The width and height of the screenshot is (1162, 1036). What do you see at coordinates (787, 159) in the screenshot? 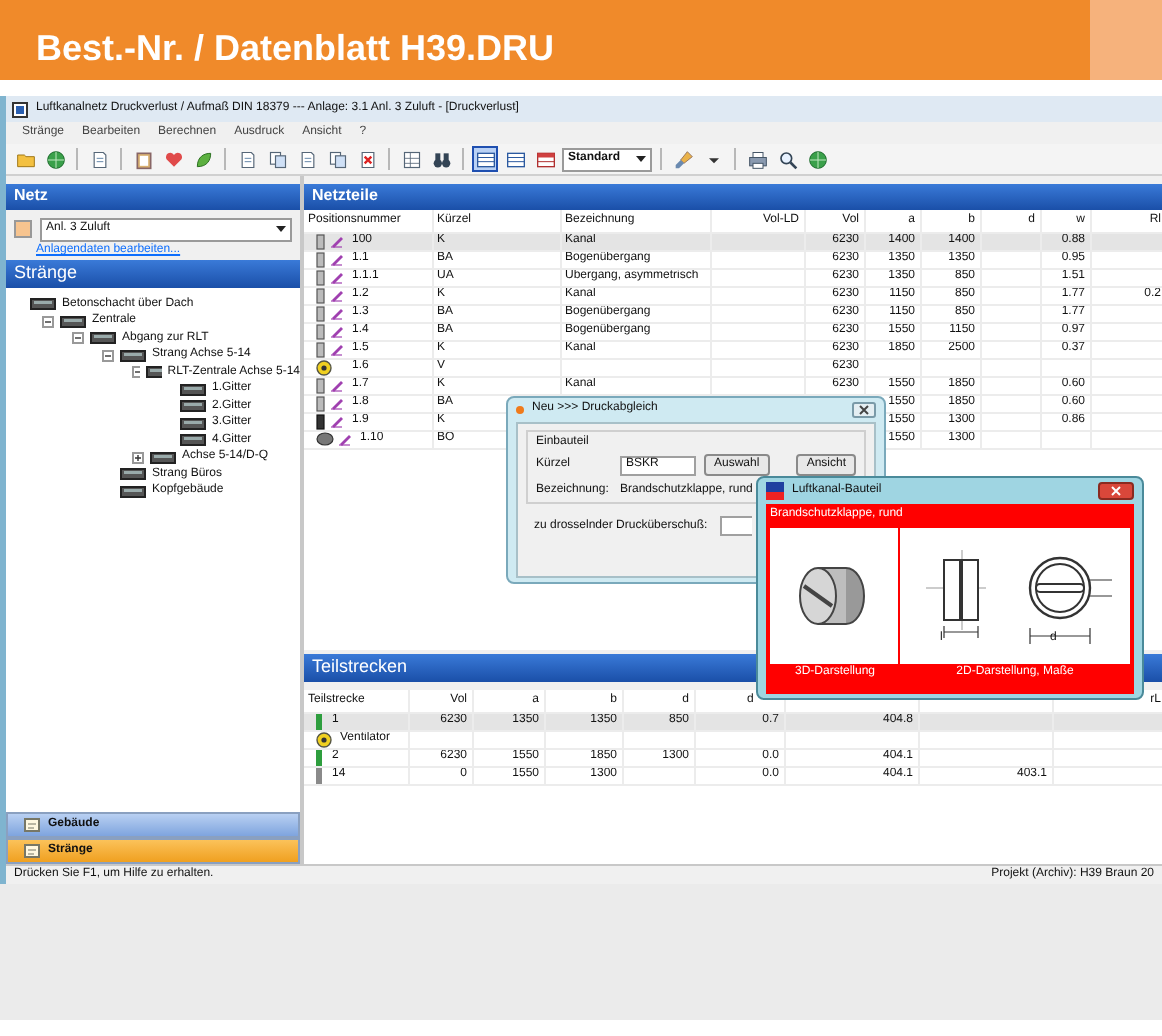
I see `search-icon` at bounding box center [787, 159].